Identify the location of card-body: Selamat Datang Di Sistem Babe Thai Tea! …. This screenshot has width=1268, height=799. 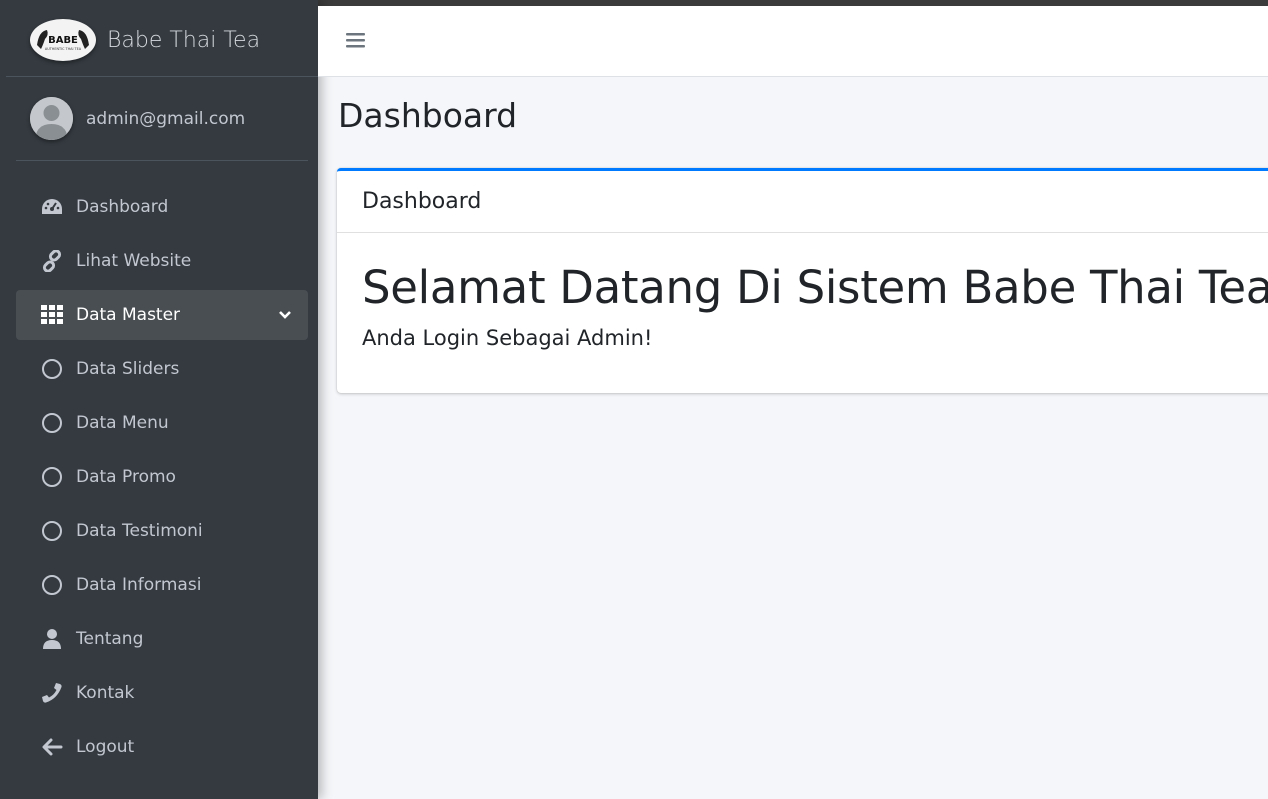
(802, 305).